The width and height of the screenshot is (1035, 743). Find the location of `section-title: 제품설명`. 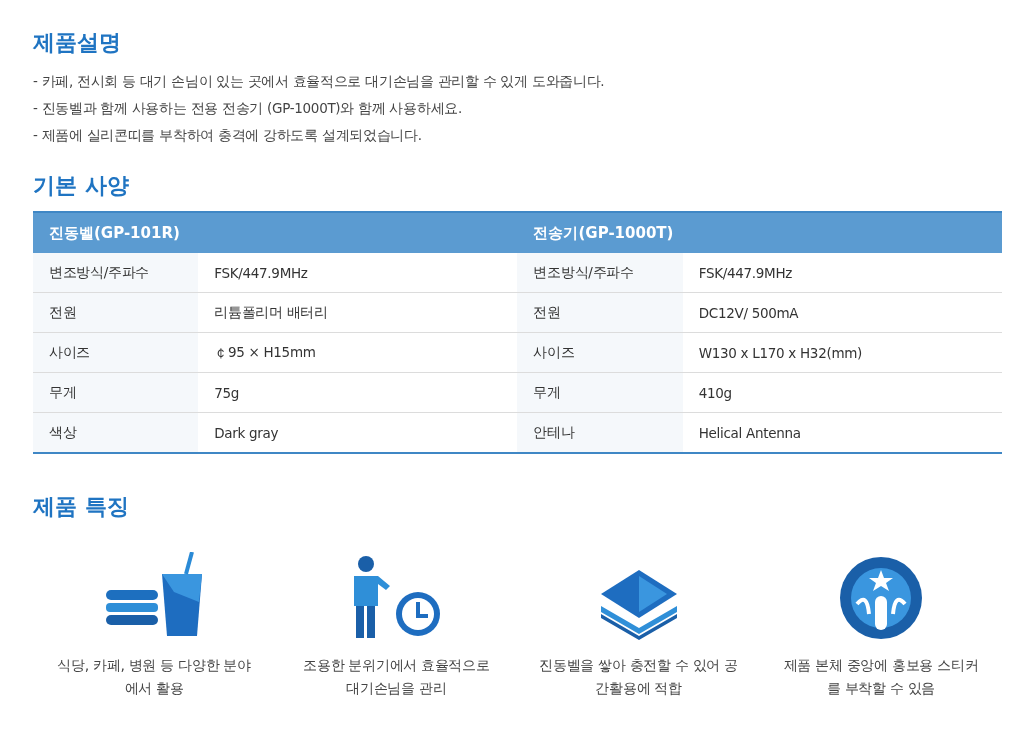

section-title: 제품설명 is located at coordinates (77, 43).